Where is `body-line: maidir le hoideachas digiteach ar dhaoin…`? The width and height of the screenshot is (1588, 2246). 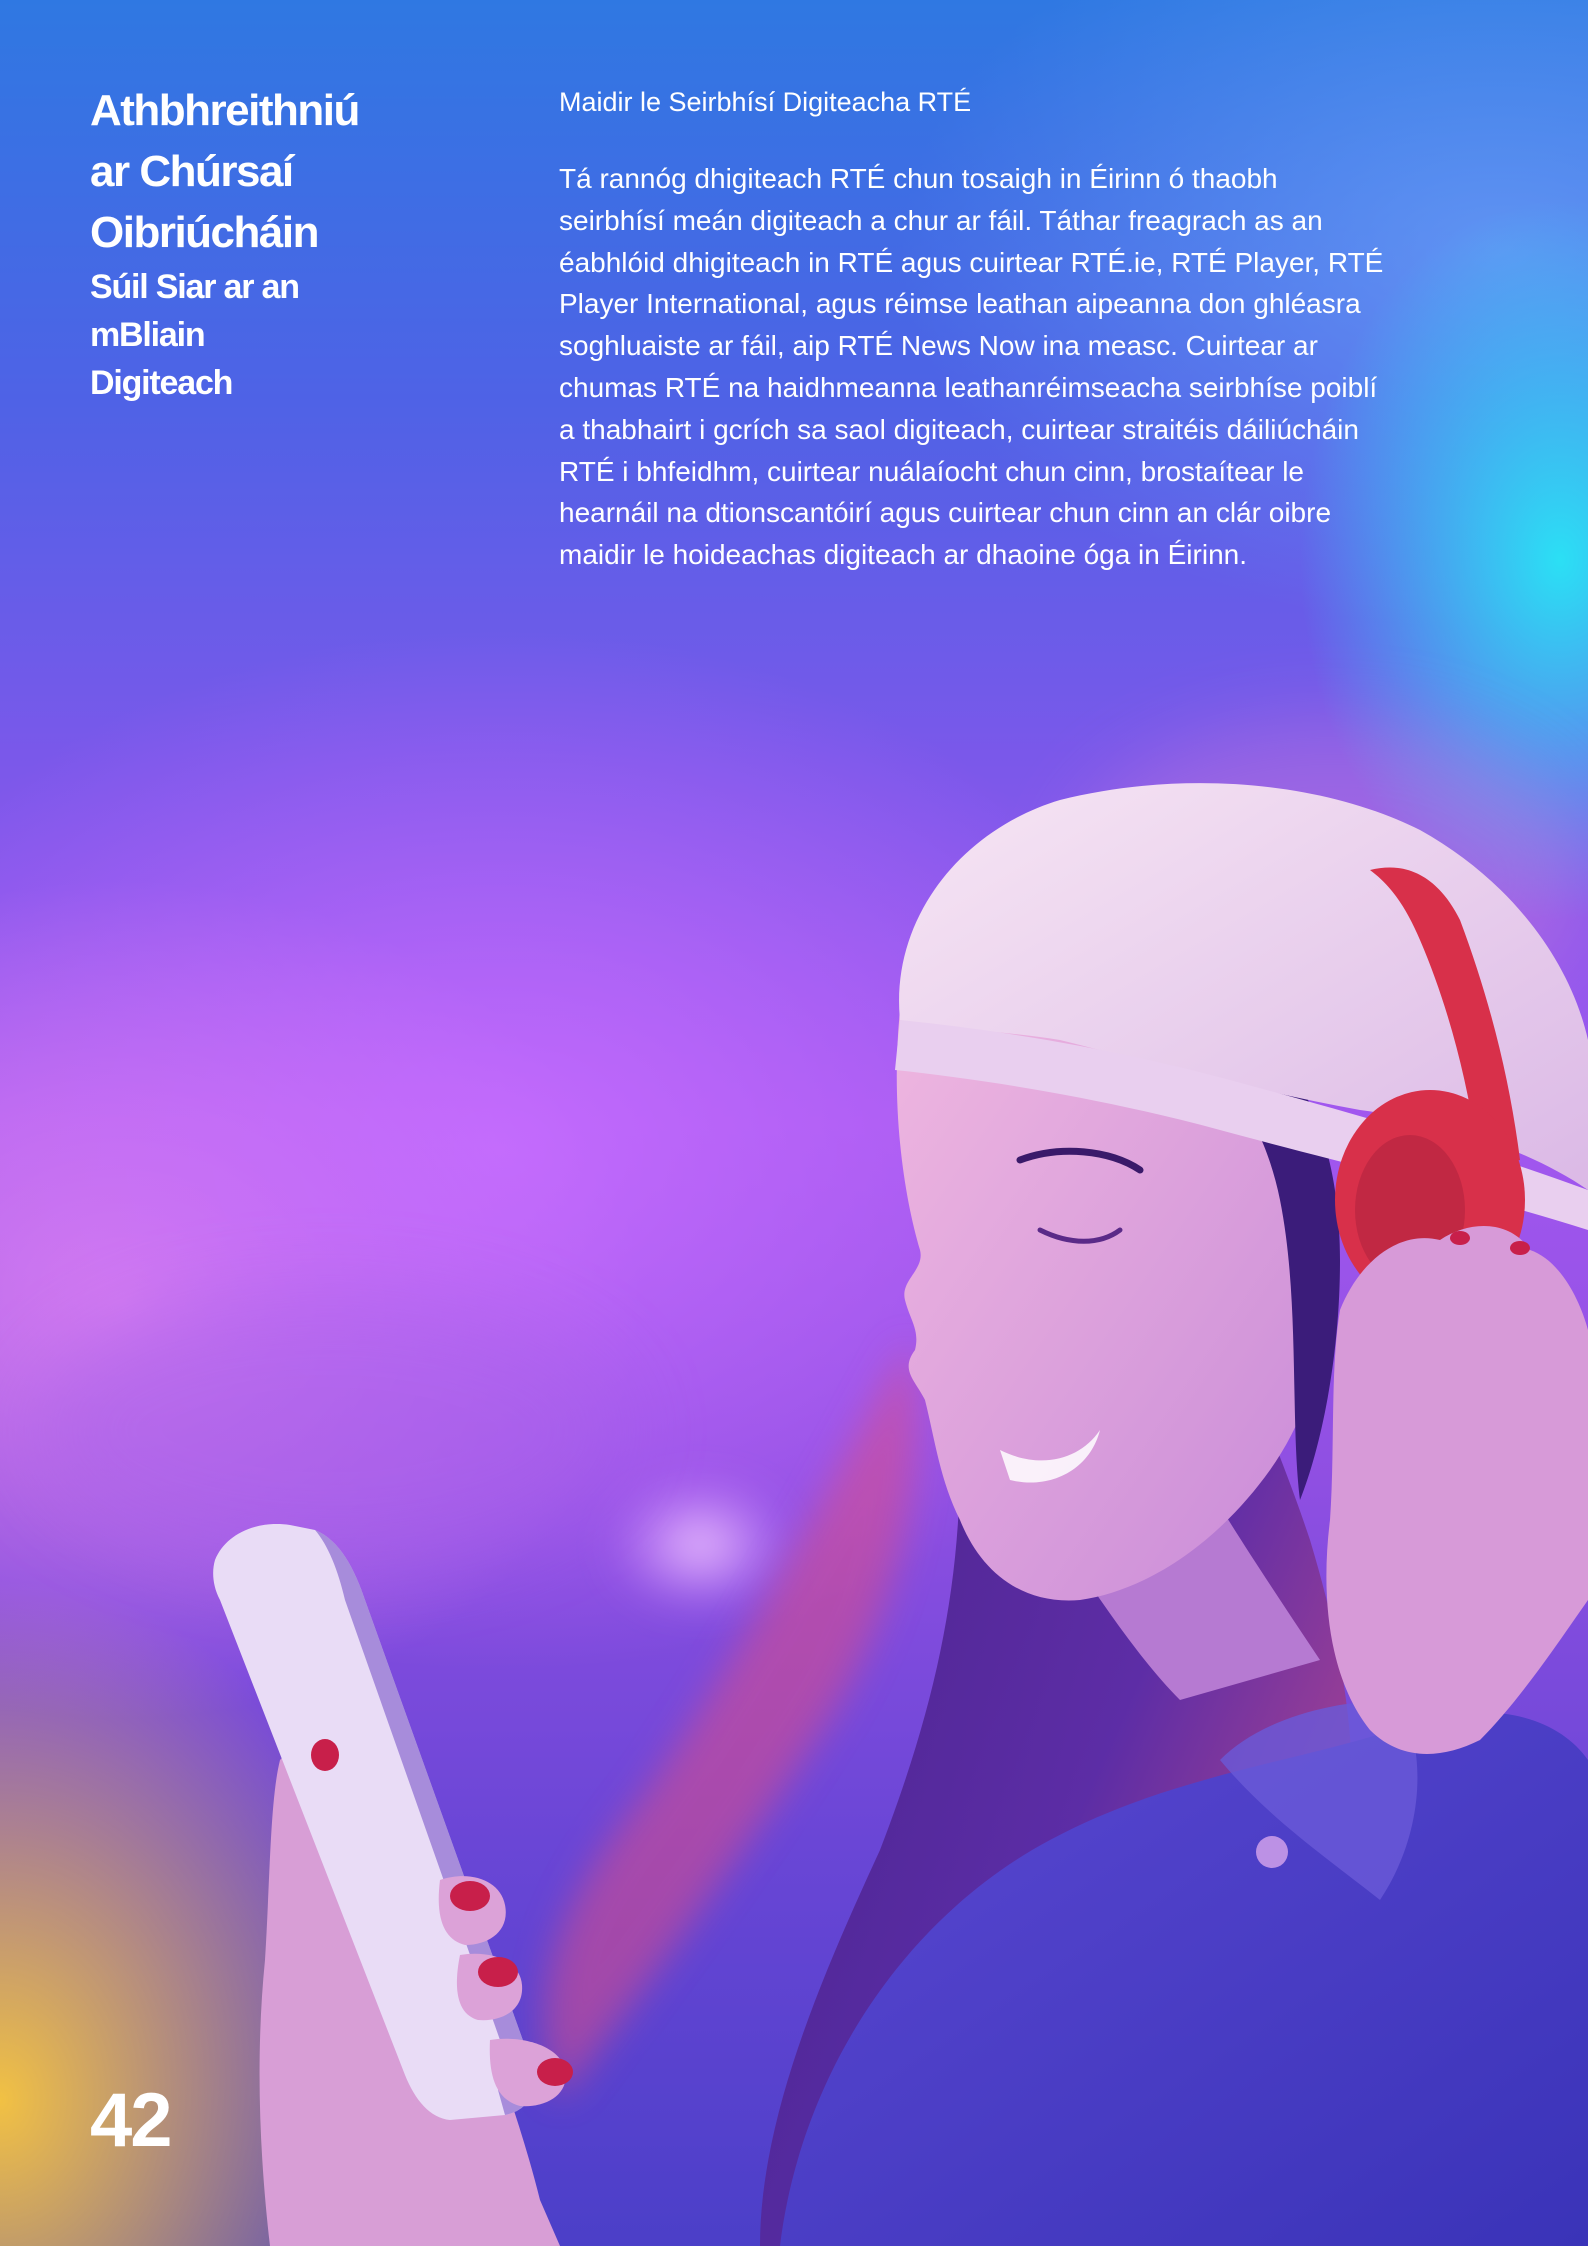
body-line: maidir le hoideachas digiteach ar dhaoin… is located at coordinates (903, 555).